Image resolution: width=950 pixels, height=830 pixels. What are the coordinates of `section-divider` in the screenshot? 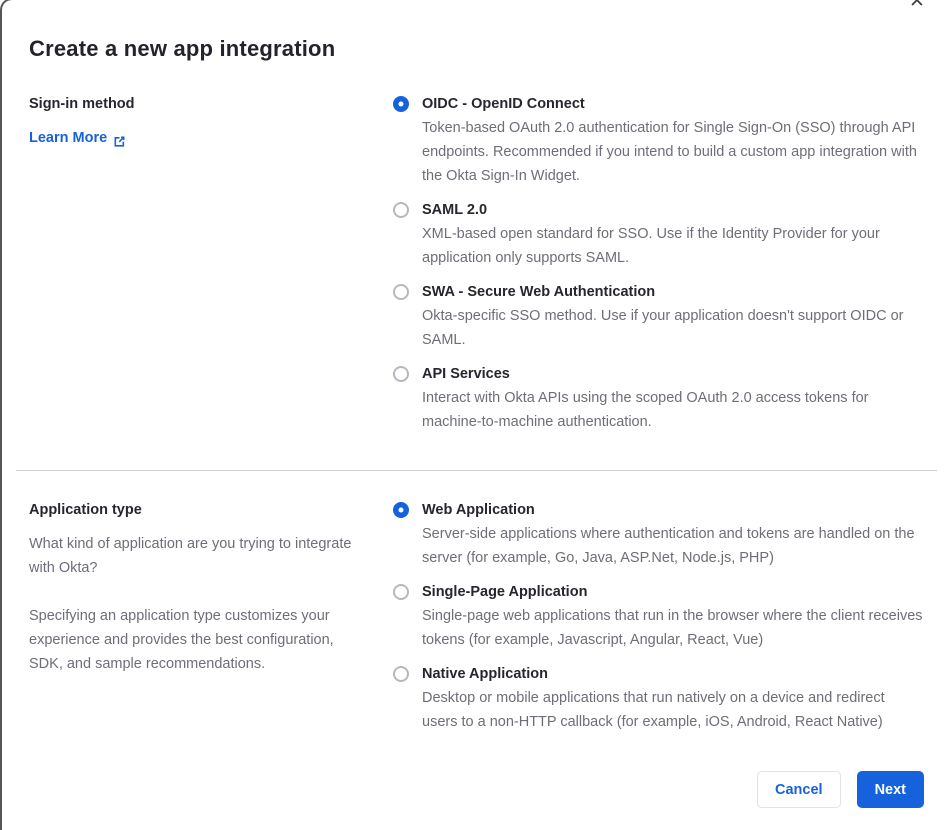 It's located at (476, 470).